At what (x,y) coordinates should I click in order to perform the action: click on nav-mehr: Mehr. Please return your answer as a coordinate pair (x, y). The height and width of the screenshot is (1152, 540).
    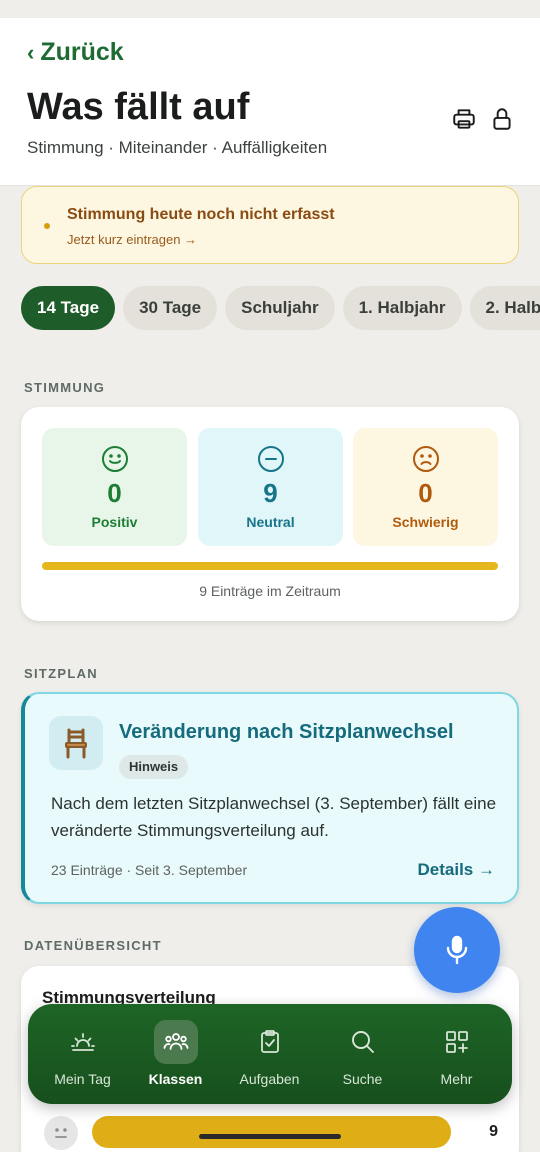
    Looking at the image, I should click on (456, 1054).